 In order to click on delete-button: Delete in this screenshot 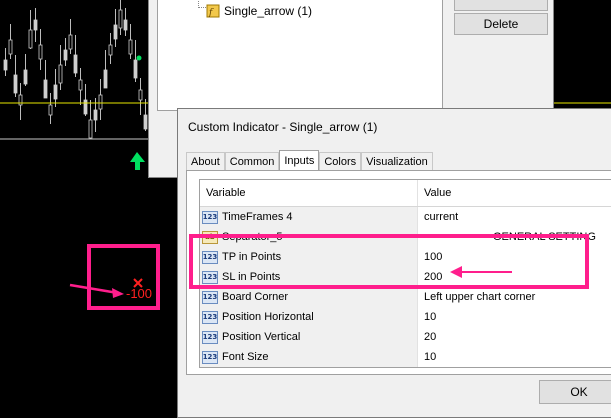, I will do `click(501, 24)`.